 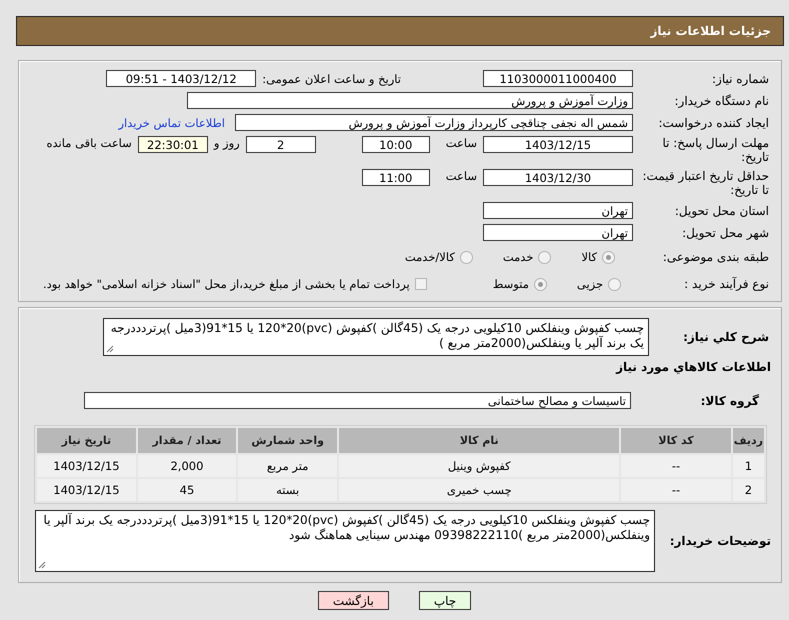 I want to click on field-label: حداقل تاریخ اعتبار قیمت: تا تاریخ:, so click(x=705, y=183).